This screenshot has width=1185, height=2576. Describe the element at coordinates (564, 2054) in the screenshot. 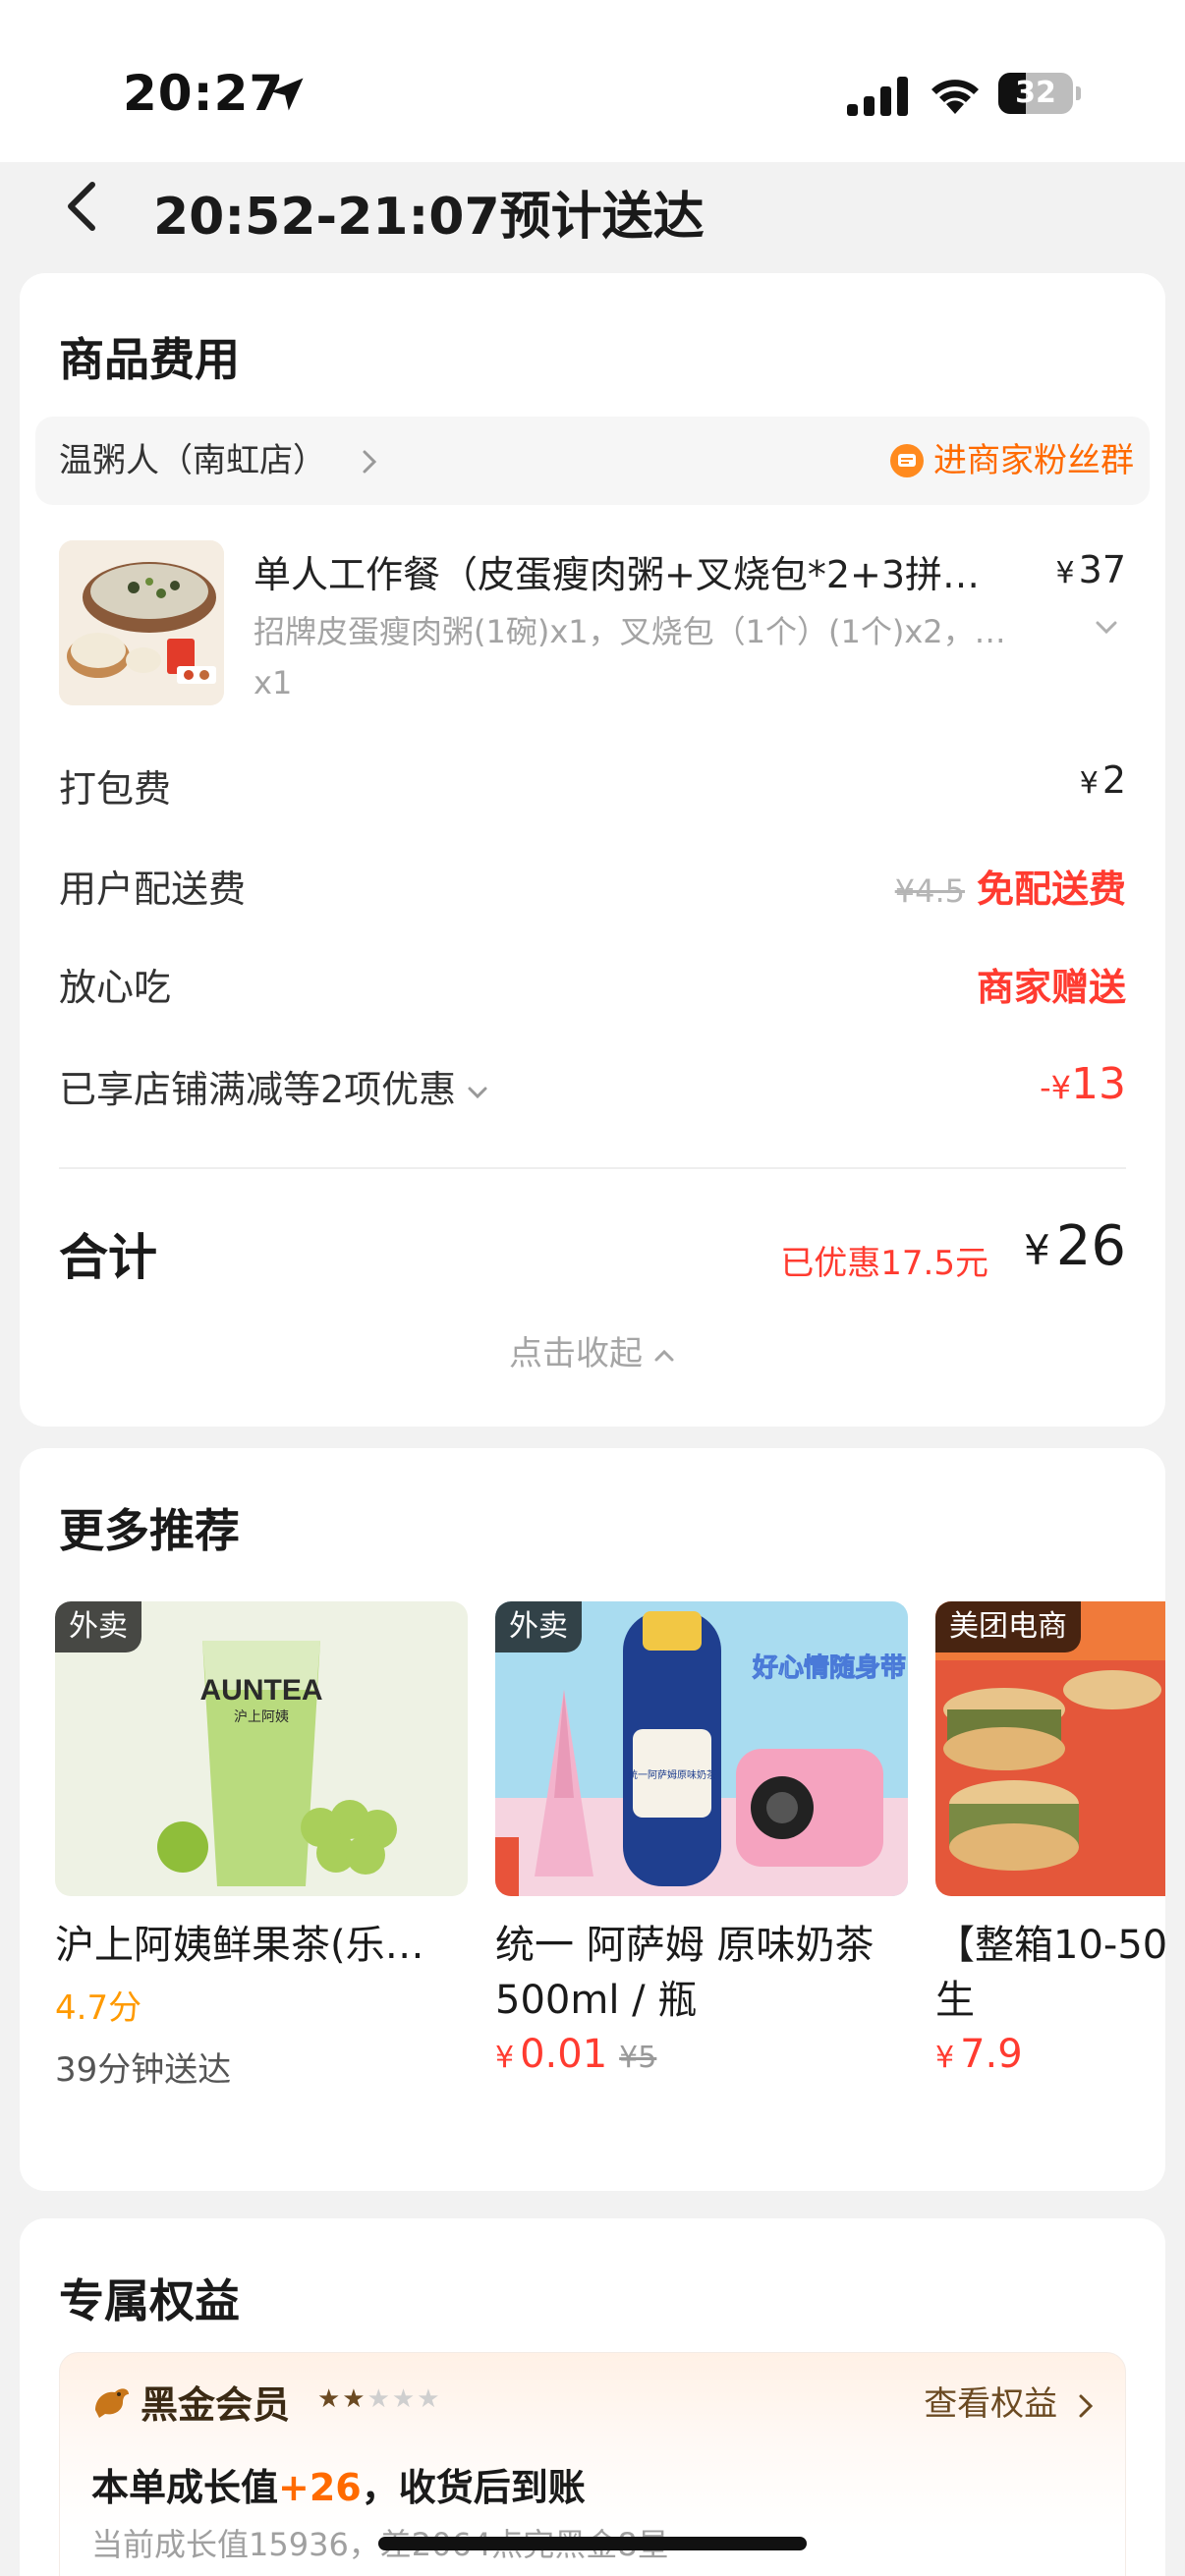

I see `price-value: 0.01` at that location.